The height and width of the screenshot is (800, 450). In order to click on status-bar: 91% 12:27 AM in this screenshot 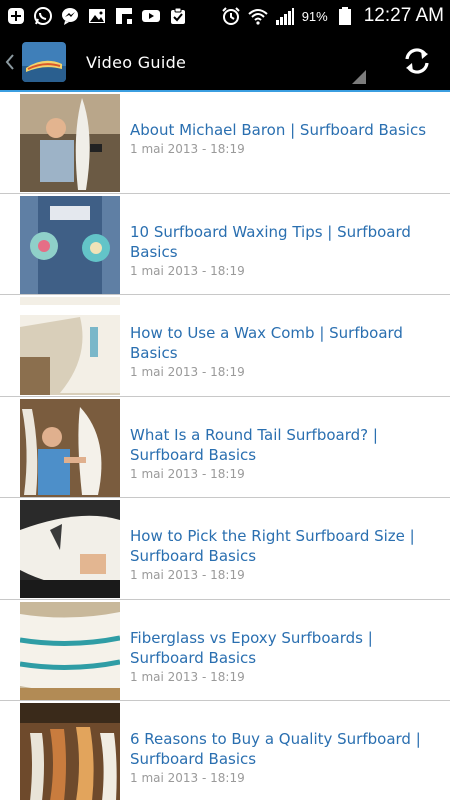, I will do `click(225, 16)`.